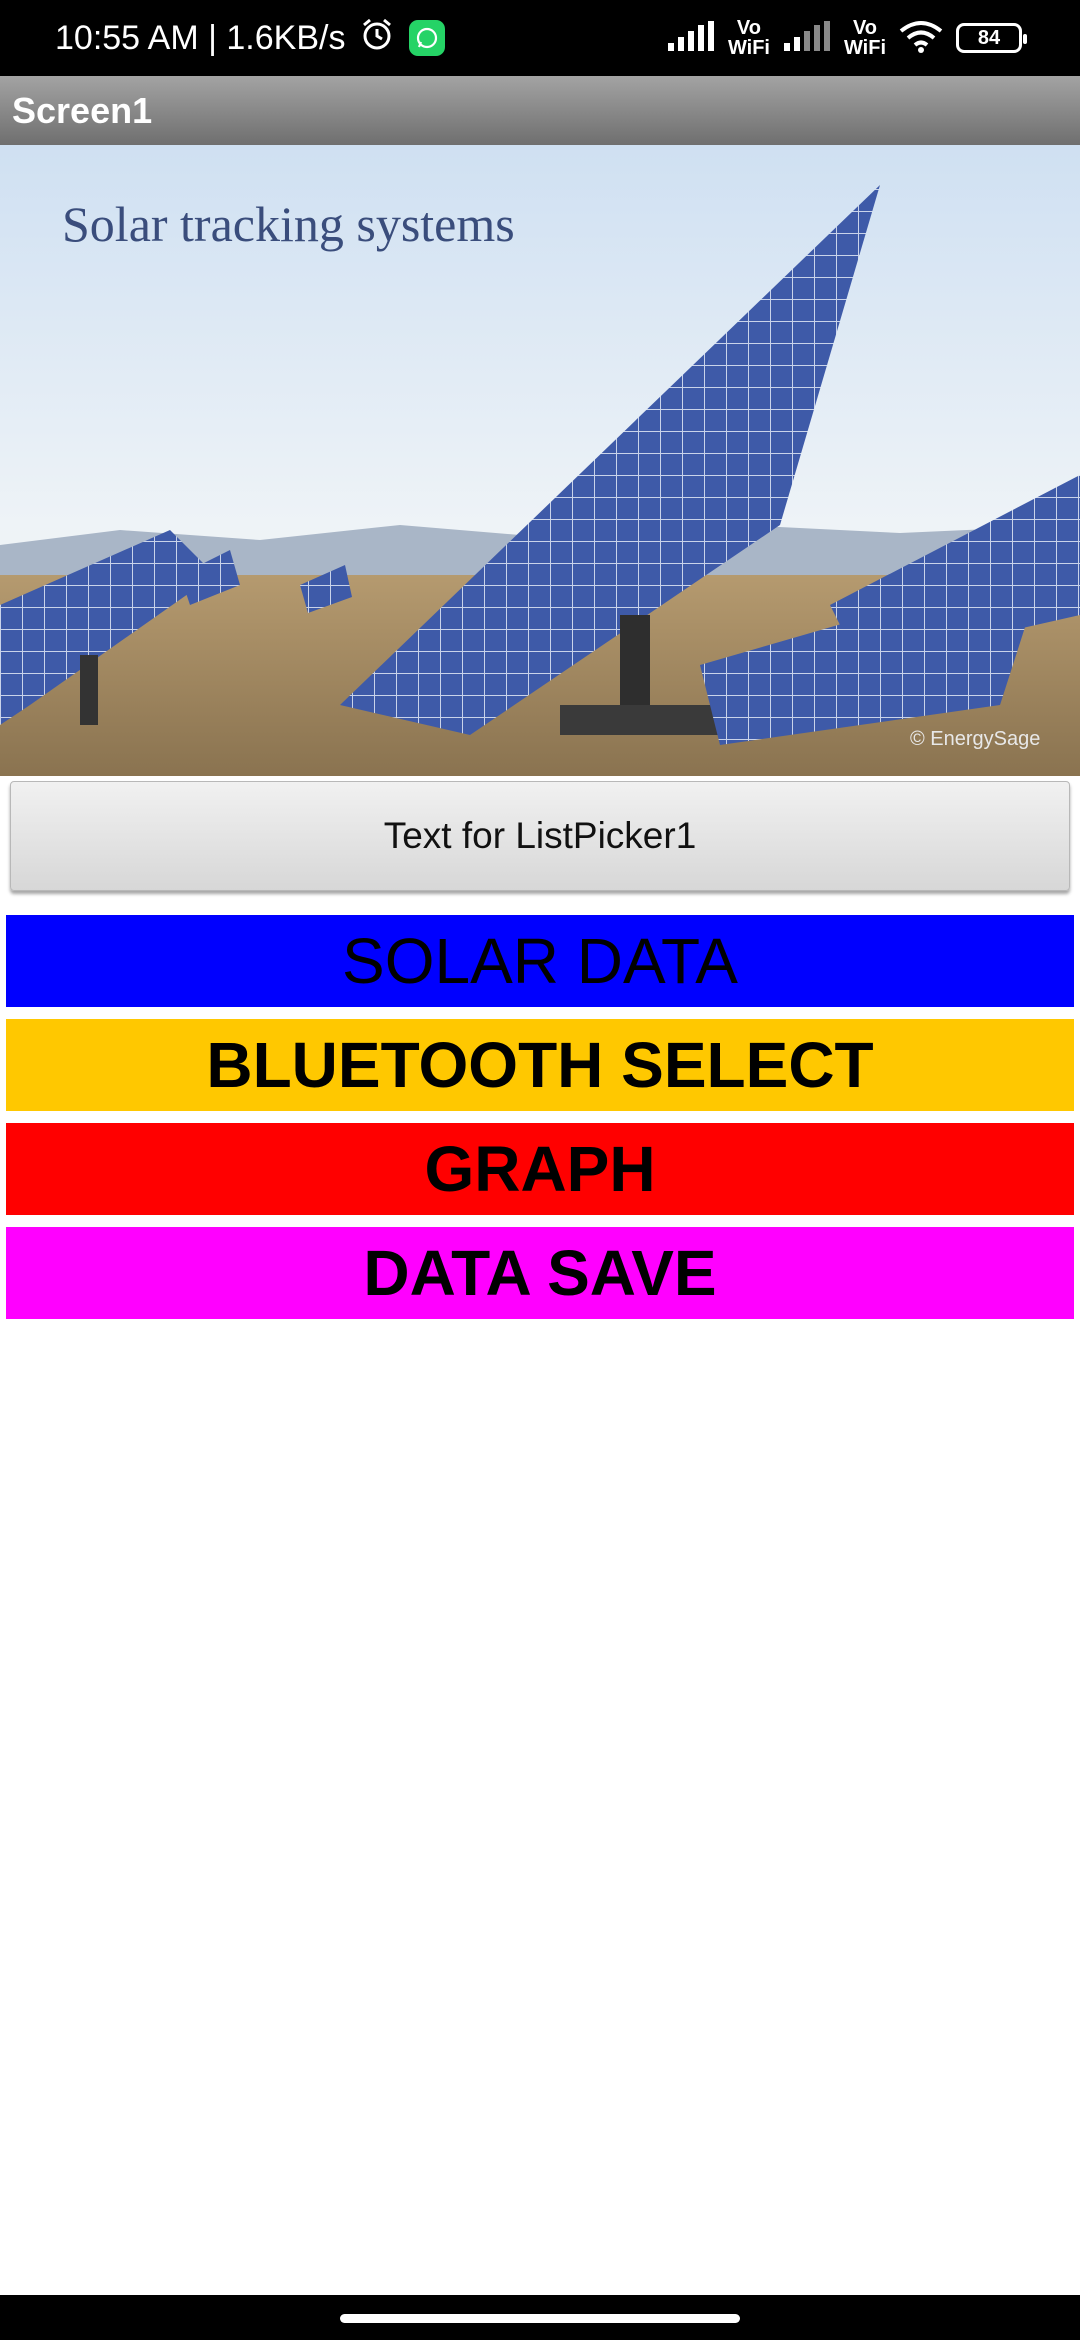 The image size is (1080, 2340). Describe the element at coordinates (921, 38) in the screenshot. I see `wifi-icon` at that location.